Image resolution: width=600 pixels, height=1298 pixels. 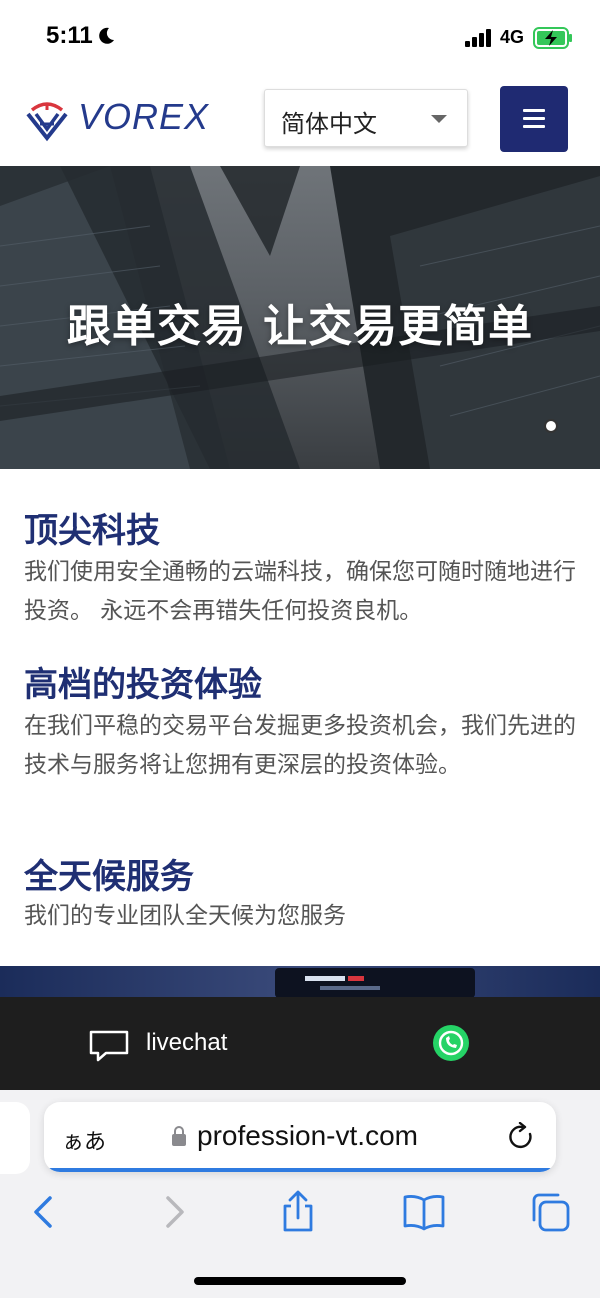 What do you see at coordinates (174, 1212) in the screenshot?
I see `forward-icon` at bounding box center [174, 1212].